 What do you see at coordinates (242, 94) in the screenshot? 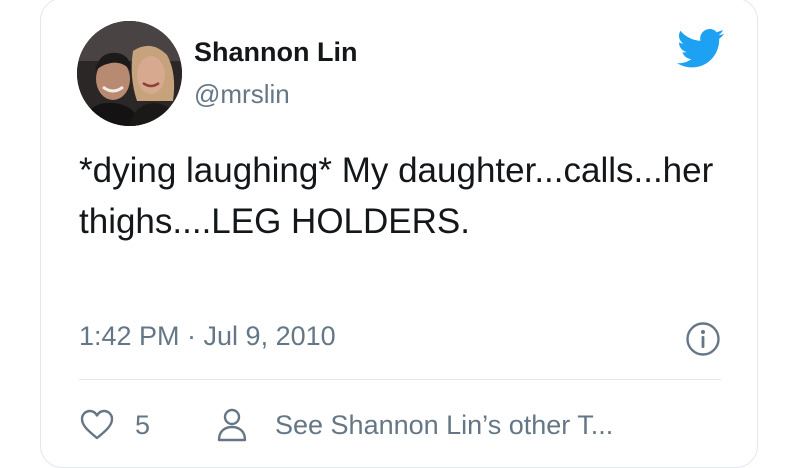
I see `author-handle: @mrslin` at bounding box center [242, 94].